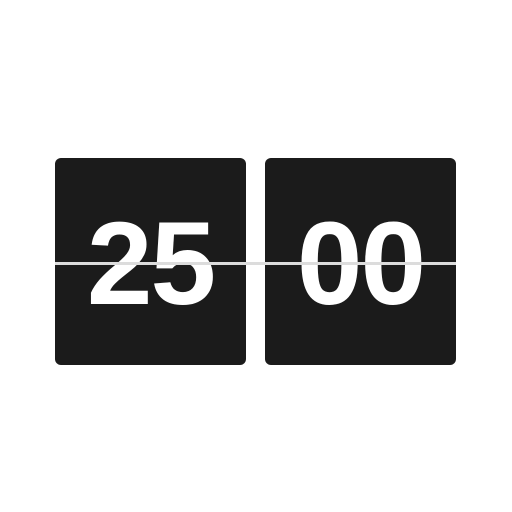  Describe the element at coordinates (255, 263) in the screenshot. I see `flip-divider-line` at that location.